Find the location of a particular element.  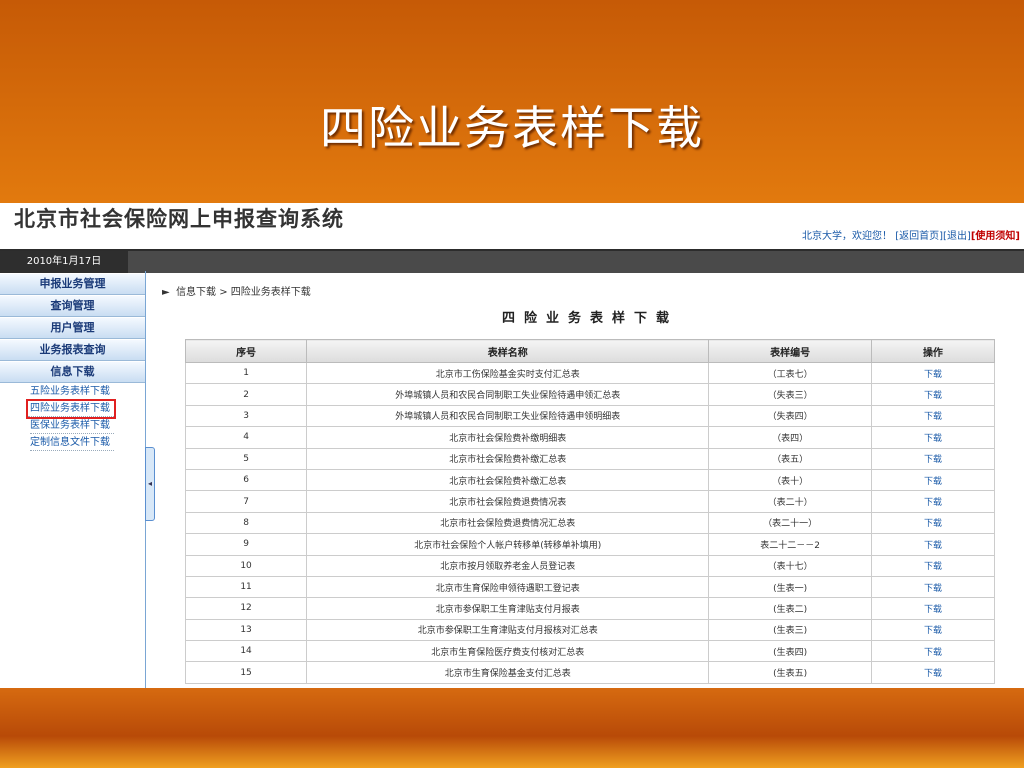

form-name: 北京市参保职工生育津贴支付月报表 is located at coordinates (508, 608).